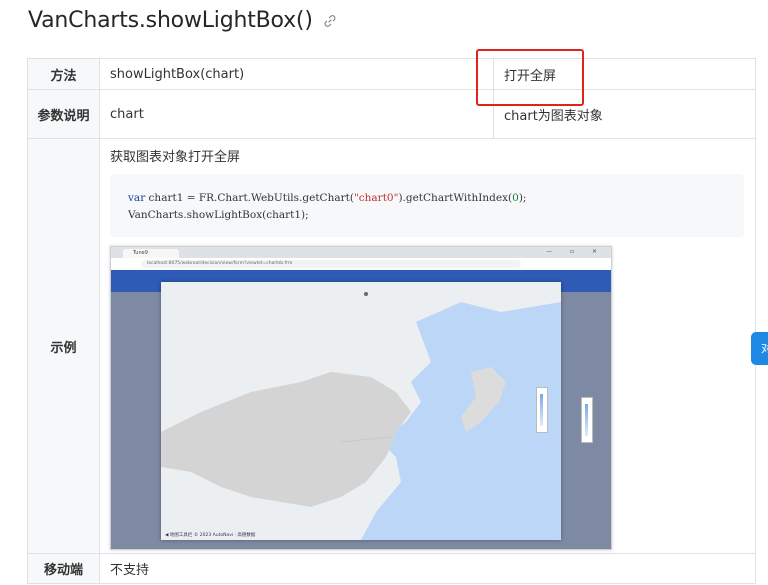 The height and width of the screenshot is (585, 768). What do you see at coordinates (455, 198) in the screenshot?
I see `code-segment: ).getChartWithIndex(` at bounding box center [455, 198].